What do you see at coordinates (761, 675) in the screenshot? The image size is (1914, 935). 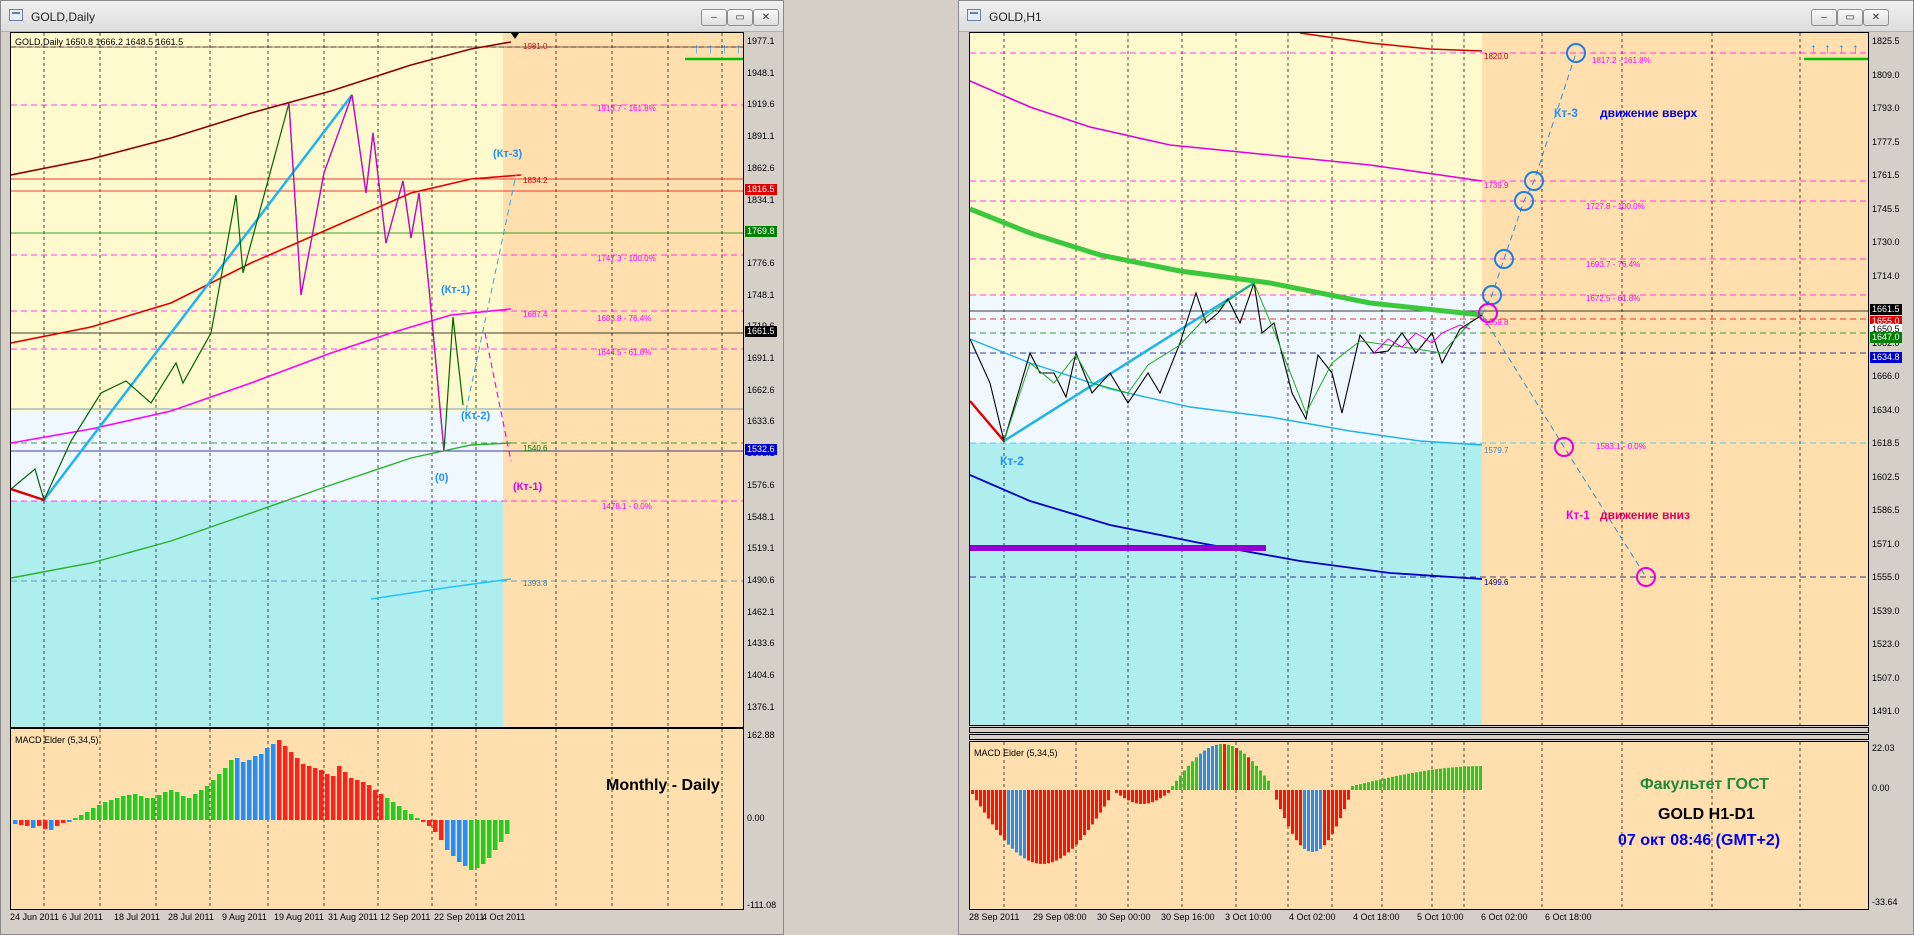 I see `price-tick: 1404.6` at bounding box center [761, 675].